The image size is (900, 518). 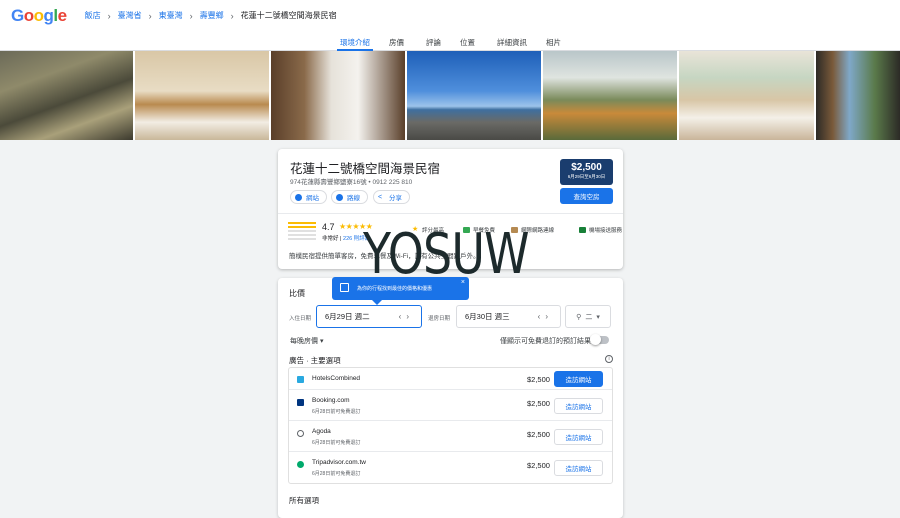 I want to click on hotel-name: 花蓮十二號橋空間海景民宿, so click(x=365, y=169).